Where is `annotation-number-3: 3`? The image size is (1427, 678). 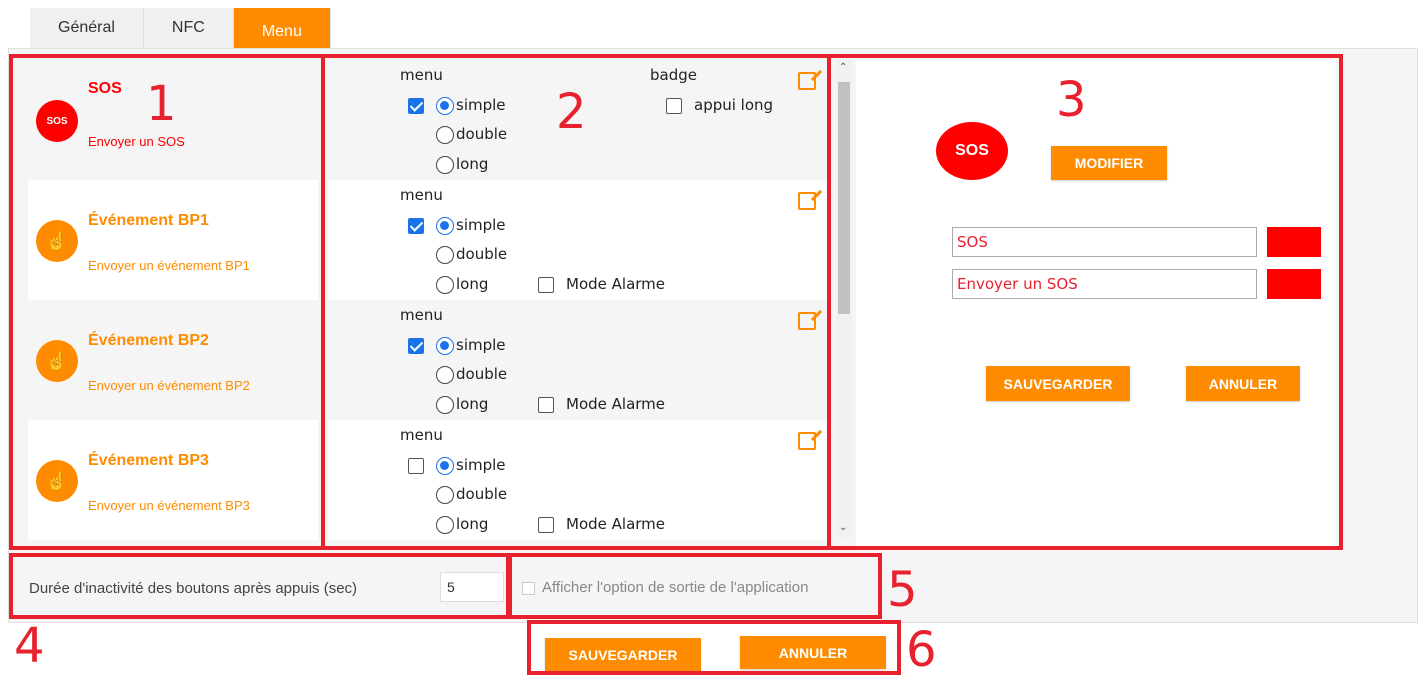 annotation-number-3: 3 is located at coordinates (1071, 100).